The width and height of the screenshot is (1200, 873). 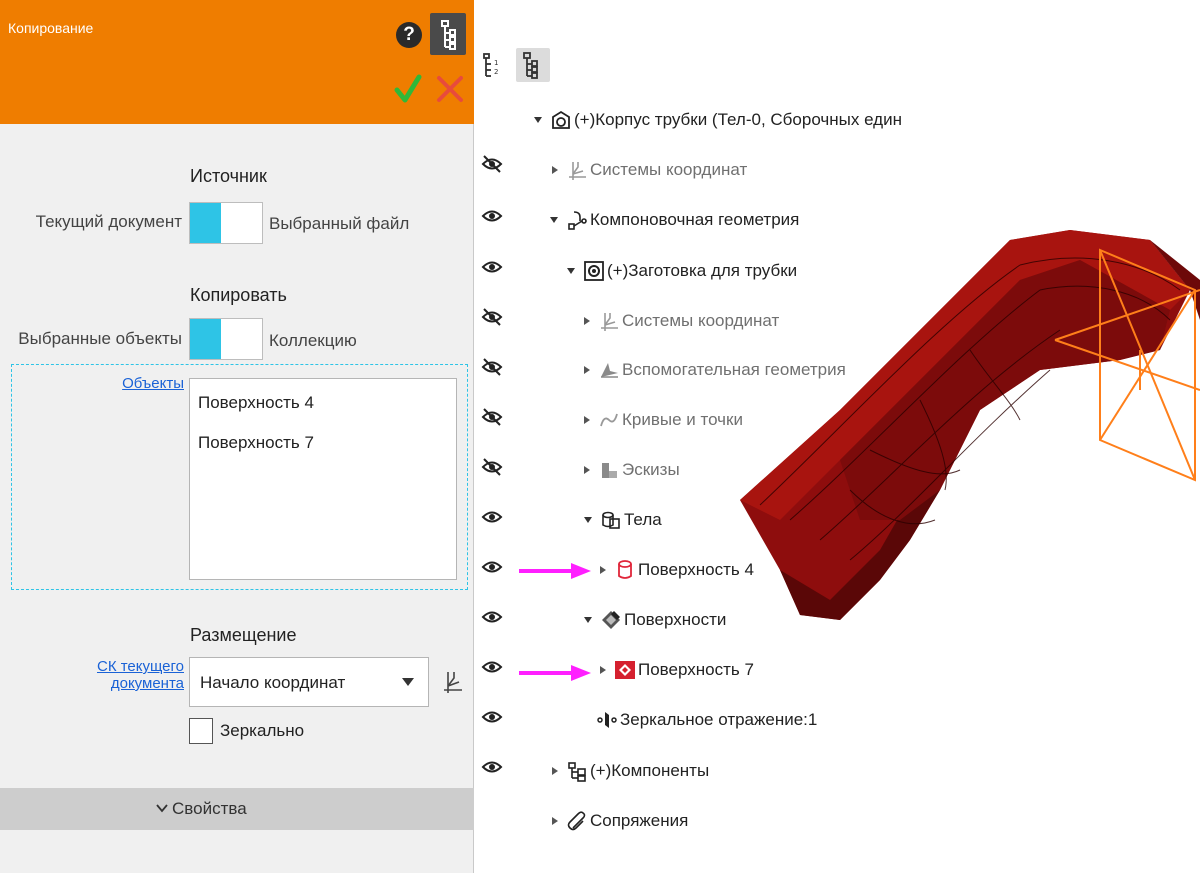 I want to click on tree-structure-icon: 1 2, so click(x=496, y=65).